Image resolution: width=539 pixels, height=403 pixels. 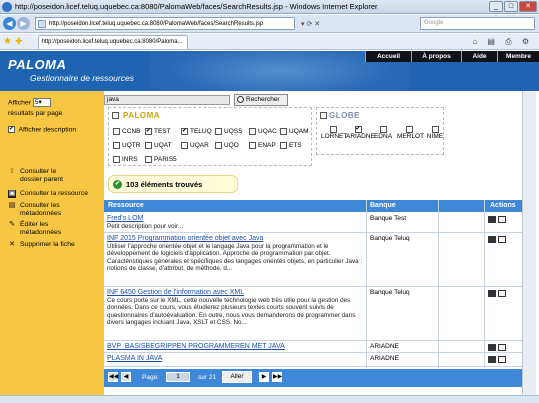 I want to click on col-actions: Actions, so click(x=503, y=205).